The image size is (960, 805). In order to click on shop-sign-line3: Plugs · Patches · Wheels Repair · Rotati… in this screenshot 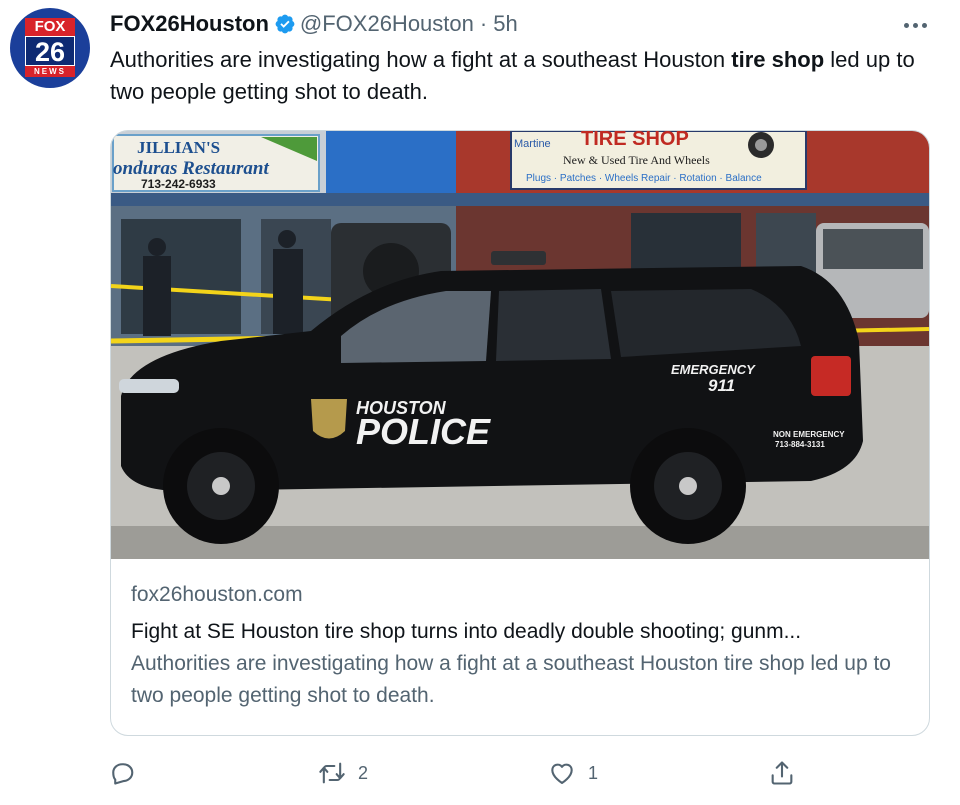, I will do `click(644, 178)`.